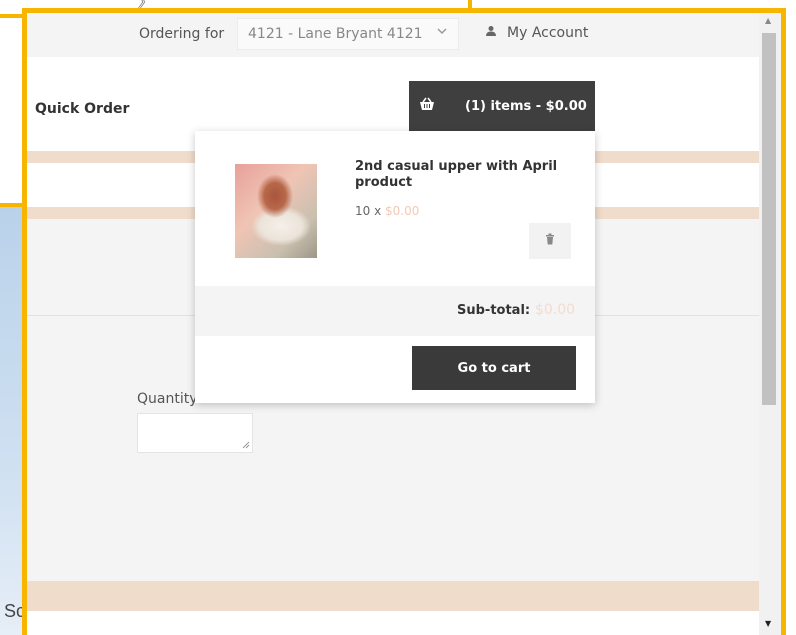 The height and width of the screenshot is (635, 796). I want to click on product-image, so click(276, 211).